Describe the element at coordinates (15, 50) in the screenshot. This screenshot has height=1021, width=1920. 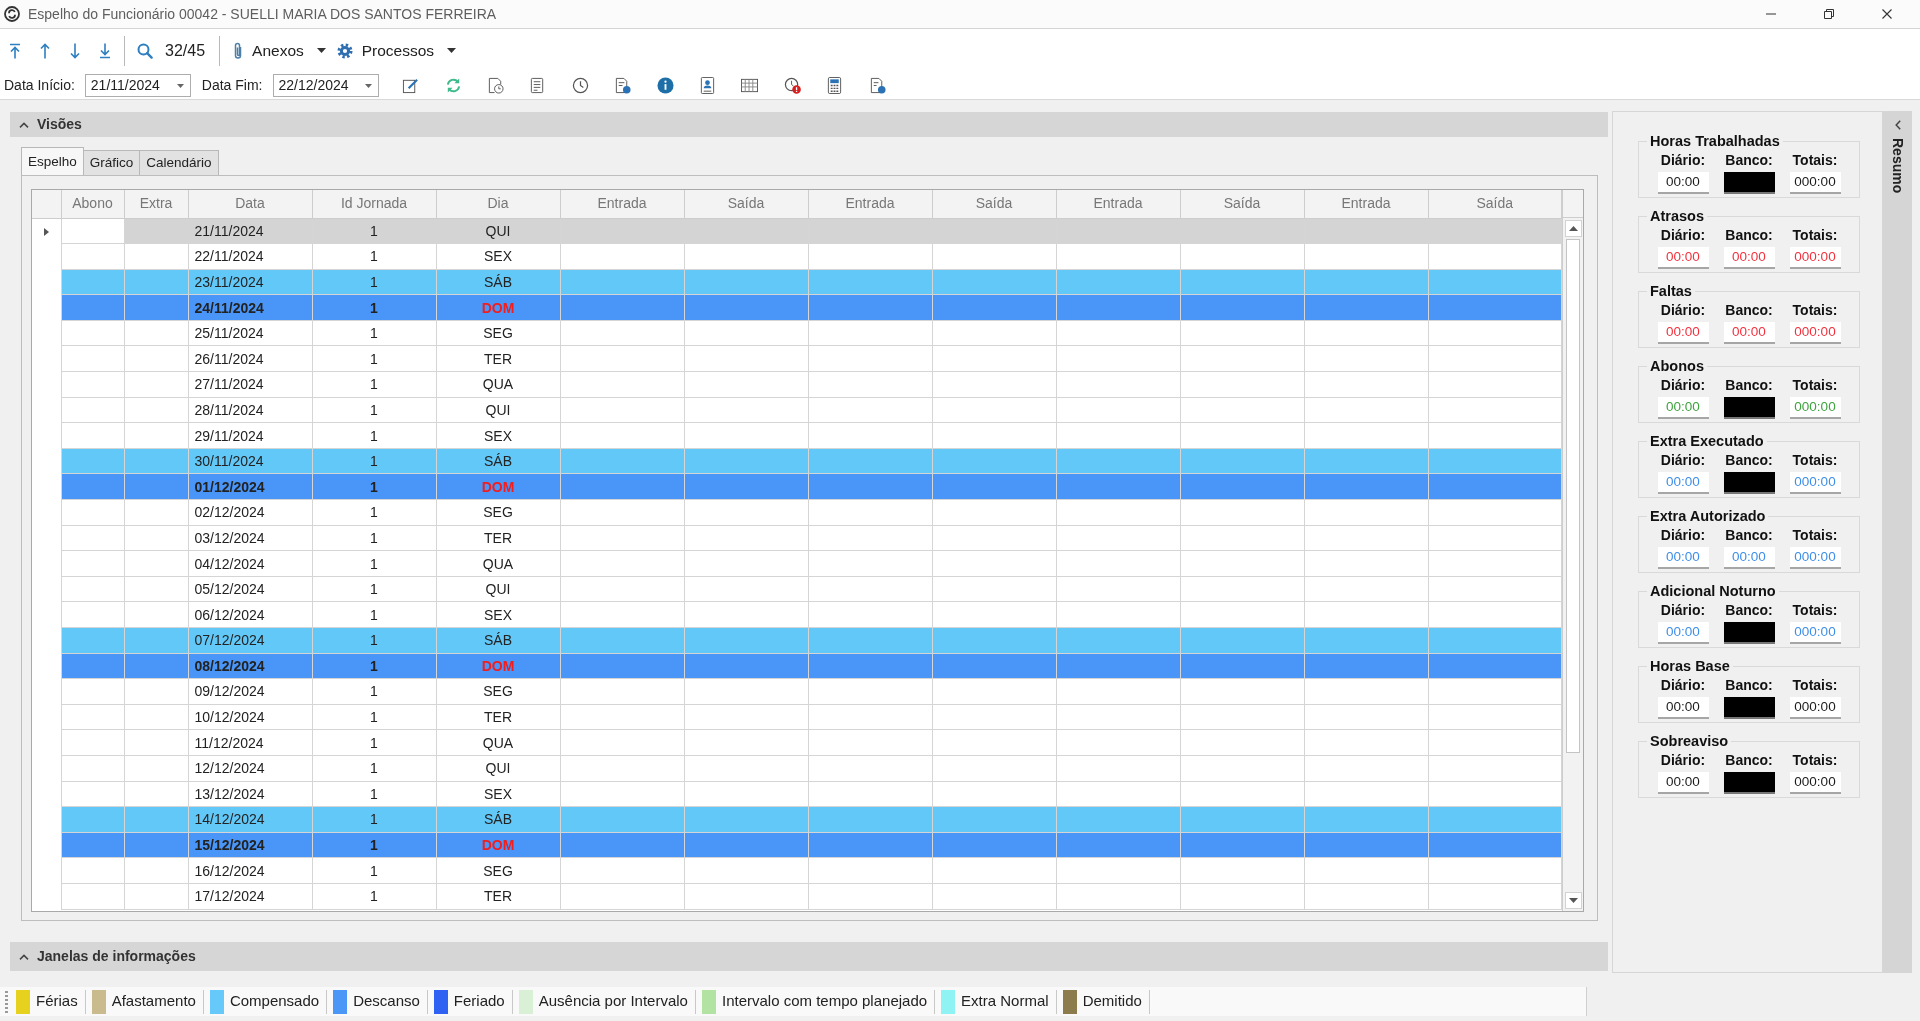
I see `arrow-to-top-icon` at that location.